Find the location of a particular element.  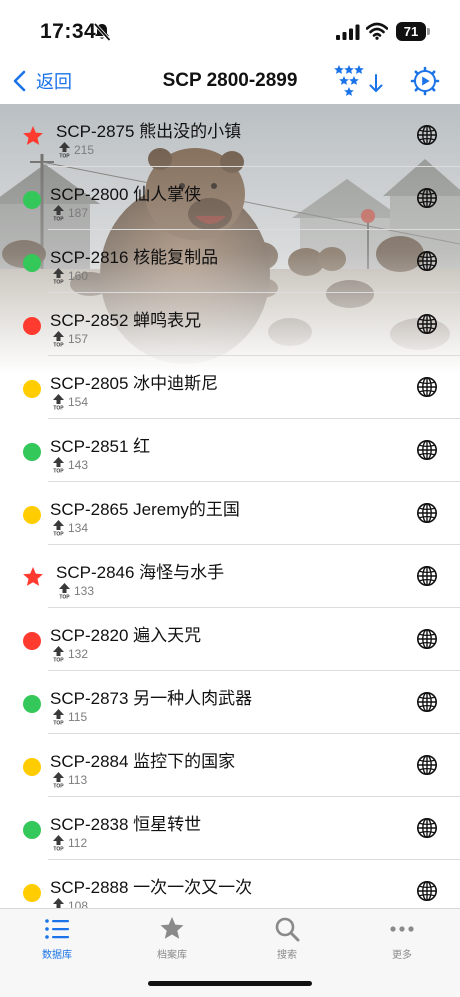

item-title: SCP-2800 仙人掌侠 is located at coordinates (126, 194).